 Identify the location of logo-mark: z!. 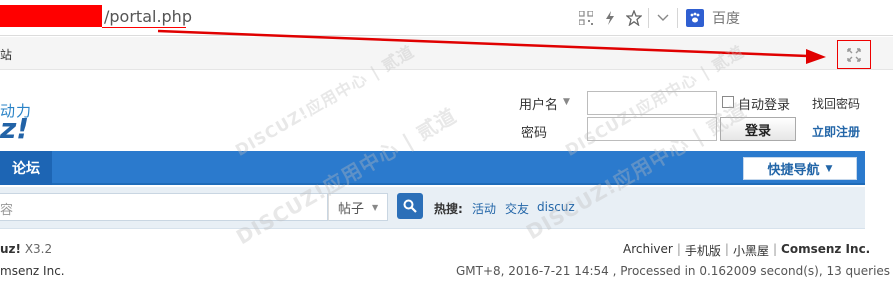
(14, 128).